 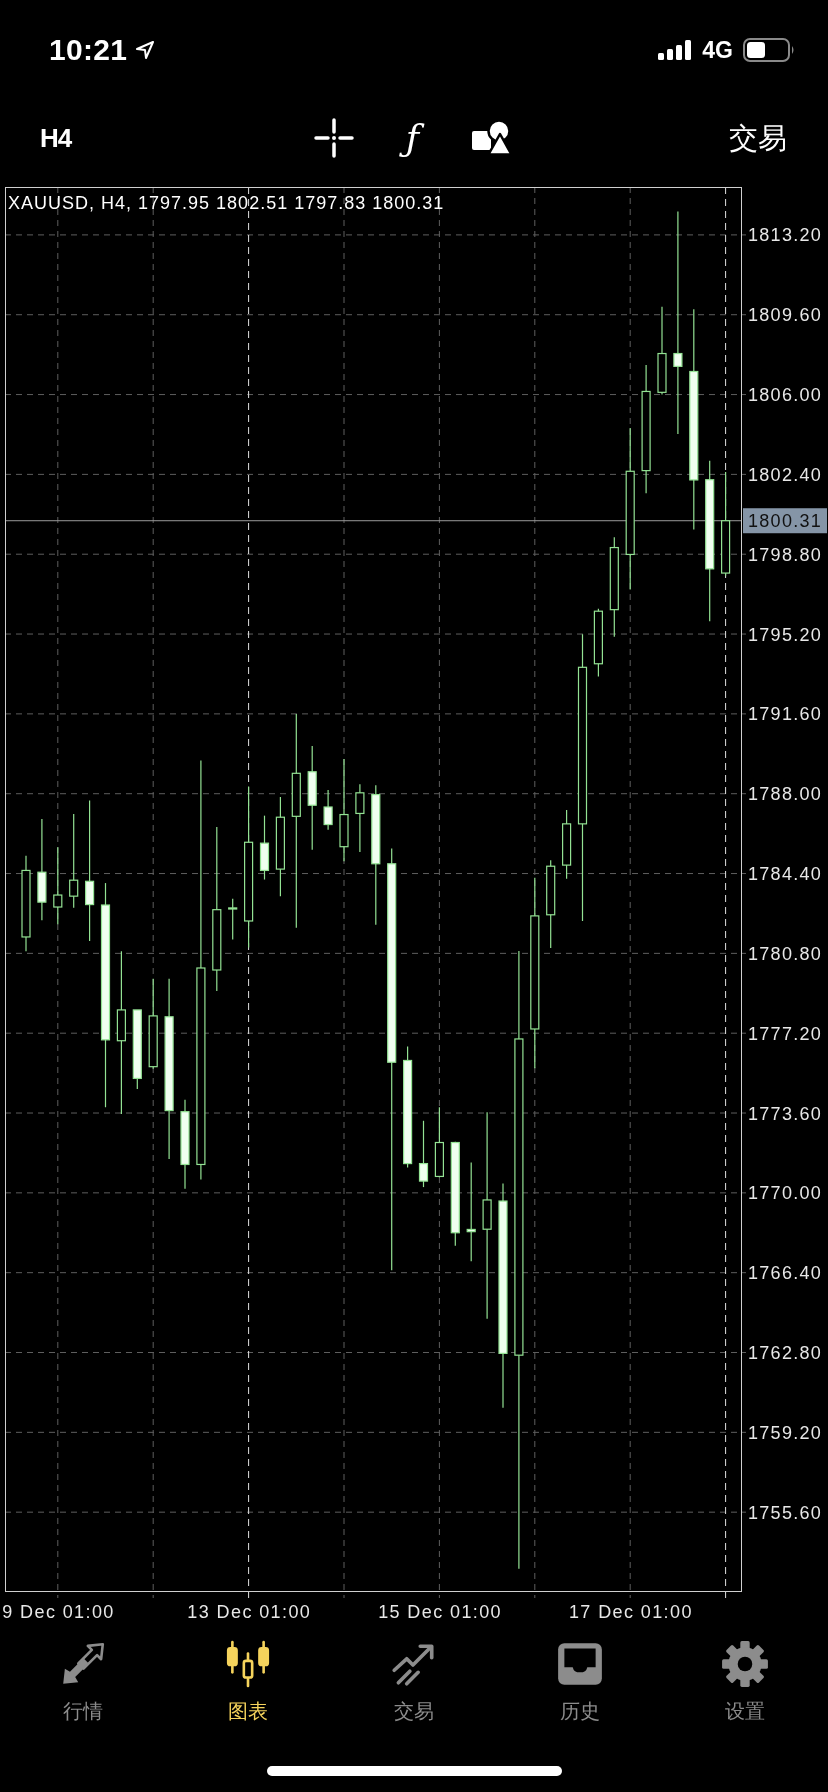 I want to click on current-price-label: 1800.31, so click(x=785, y=521).